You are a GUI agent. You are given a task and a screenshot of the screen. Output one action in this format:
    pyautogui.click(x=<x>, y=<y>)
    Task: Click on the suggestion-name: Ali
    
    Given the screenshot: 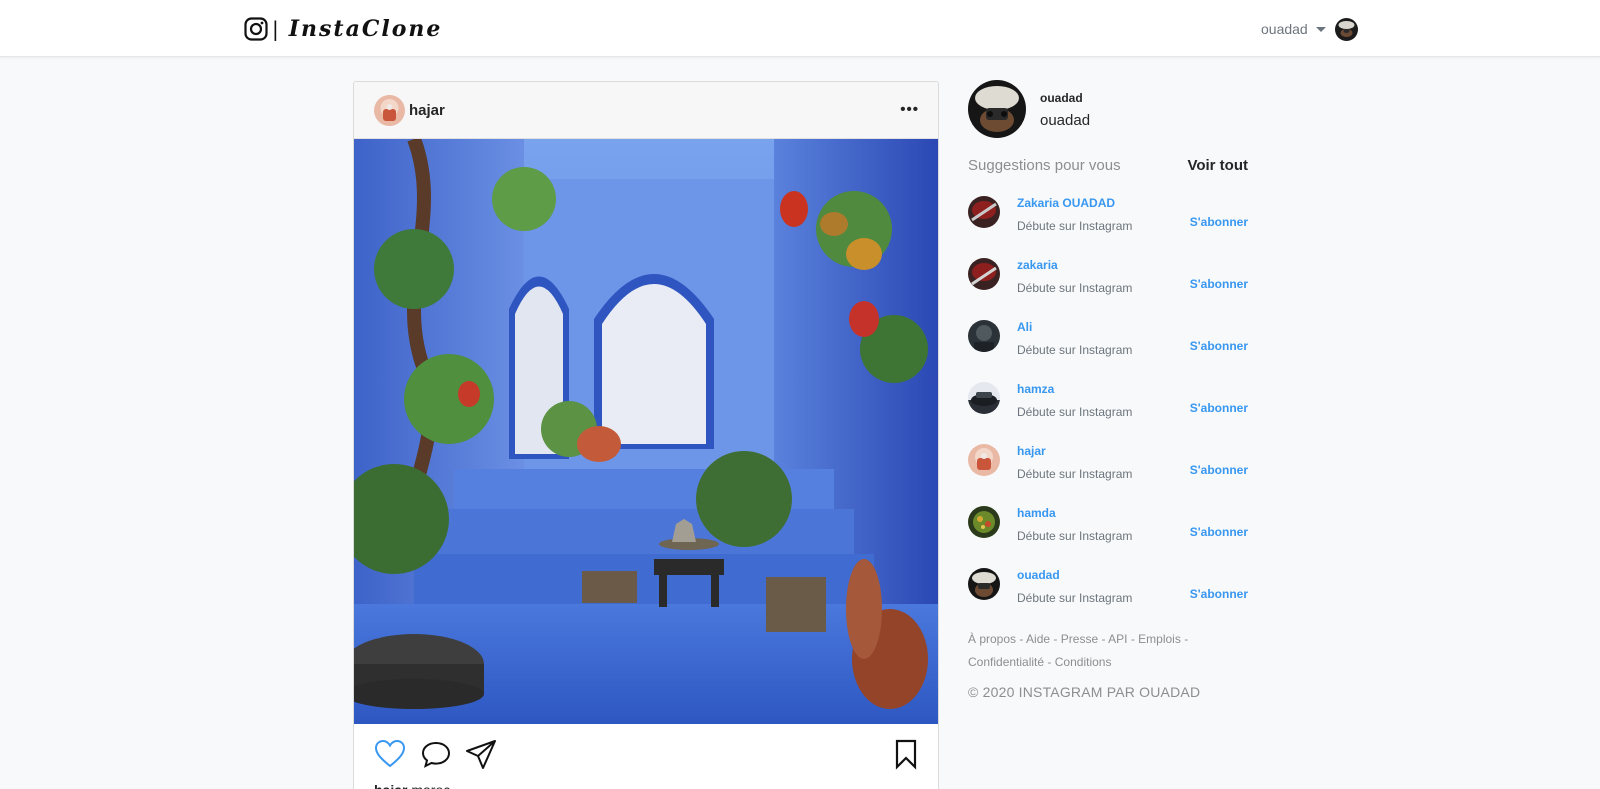 What is the action you would take?
    pyautogui.click(x=1024, y=327)
    